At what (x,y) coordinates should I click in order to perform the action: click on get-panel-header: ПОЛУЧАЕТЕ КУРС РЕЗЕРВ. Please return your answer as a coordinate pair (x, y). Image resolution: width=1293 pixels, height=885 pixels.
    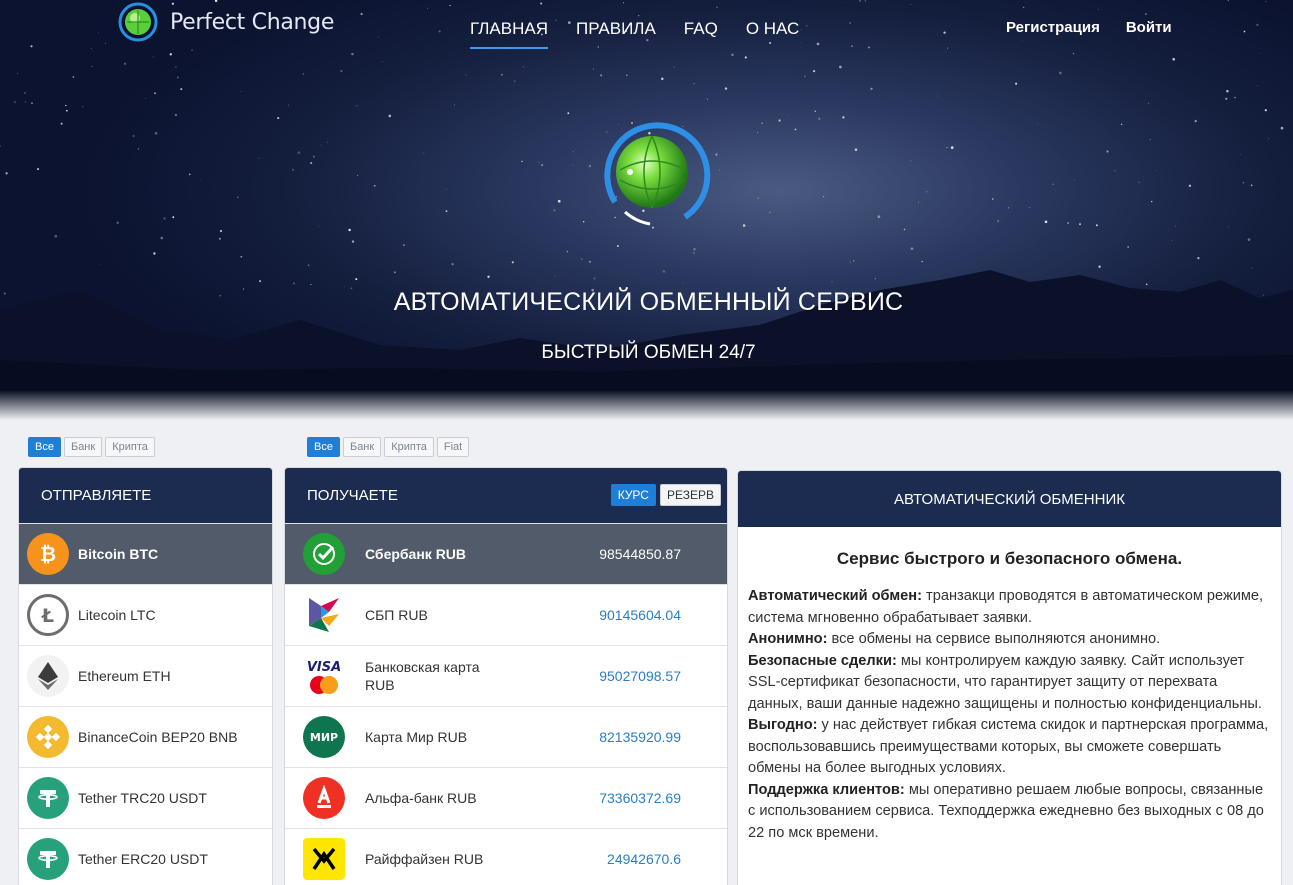
    Looking at the image, I should click on (506, 495).